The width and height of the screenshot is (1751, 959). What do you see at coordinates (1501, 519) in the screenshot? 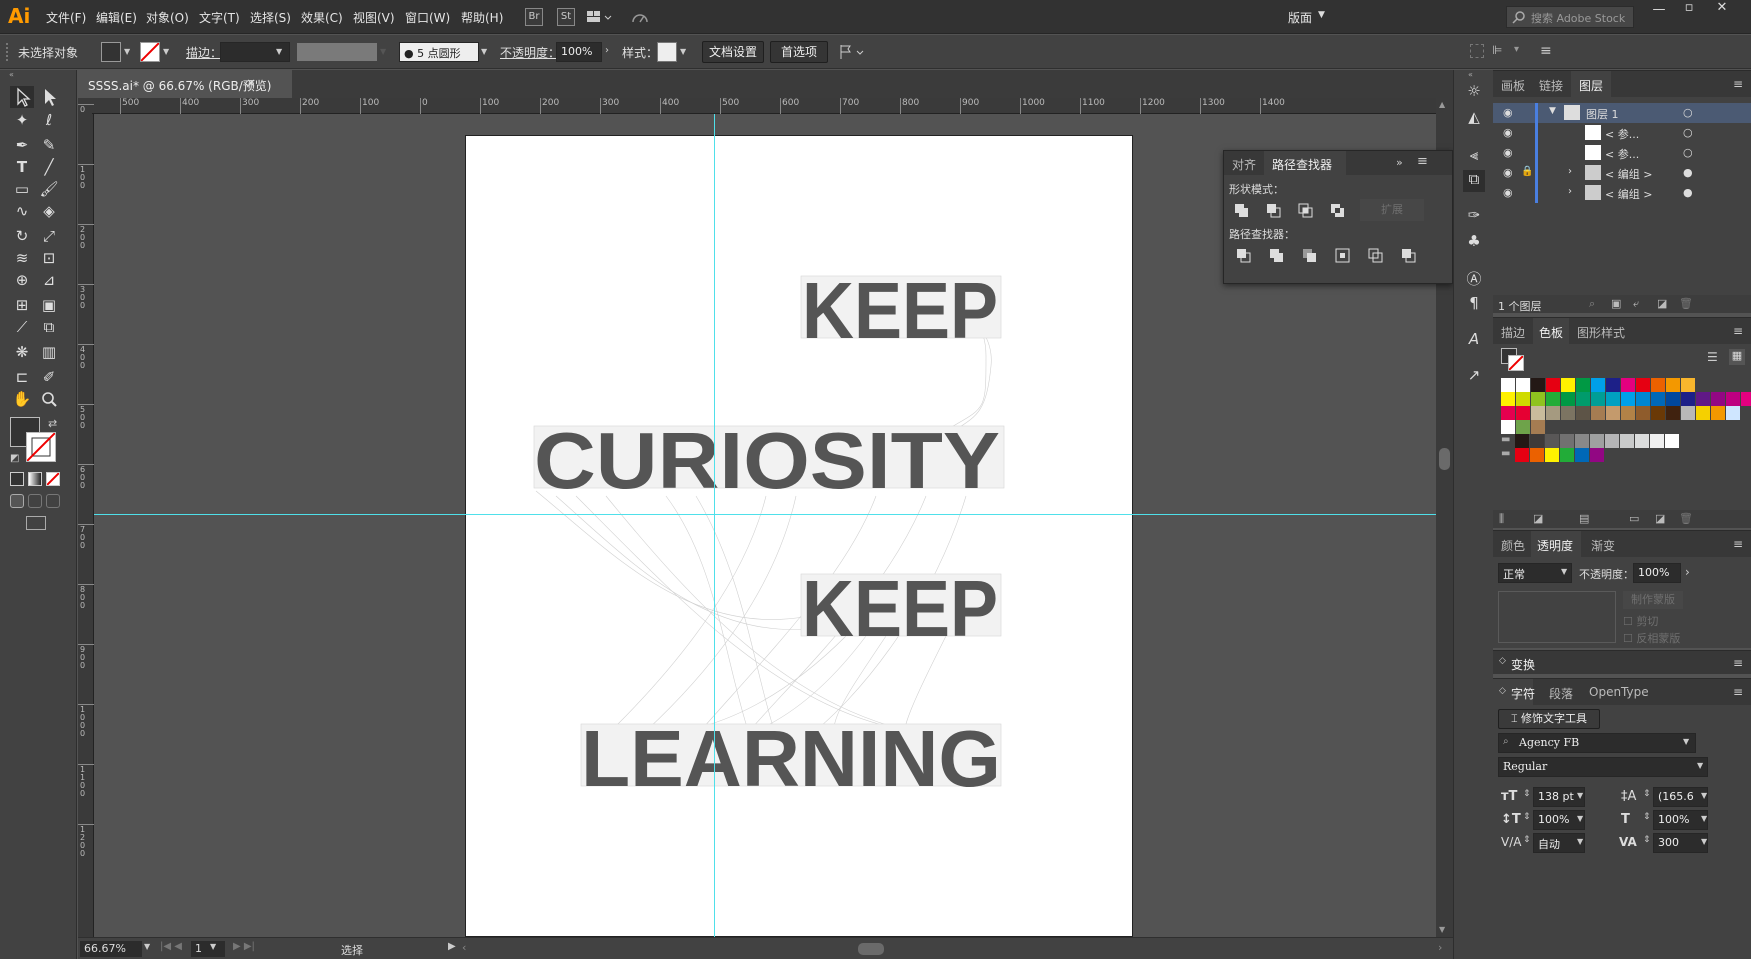
I see `swatch-library-icon: ⫼` at bounding box center [1501, 519].